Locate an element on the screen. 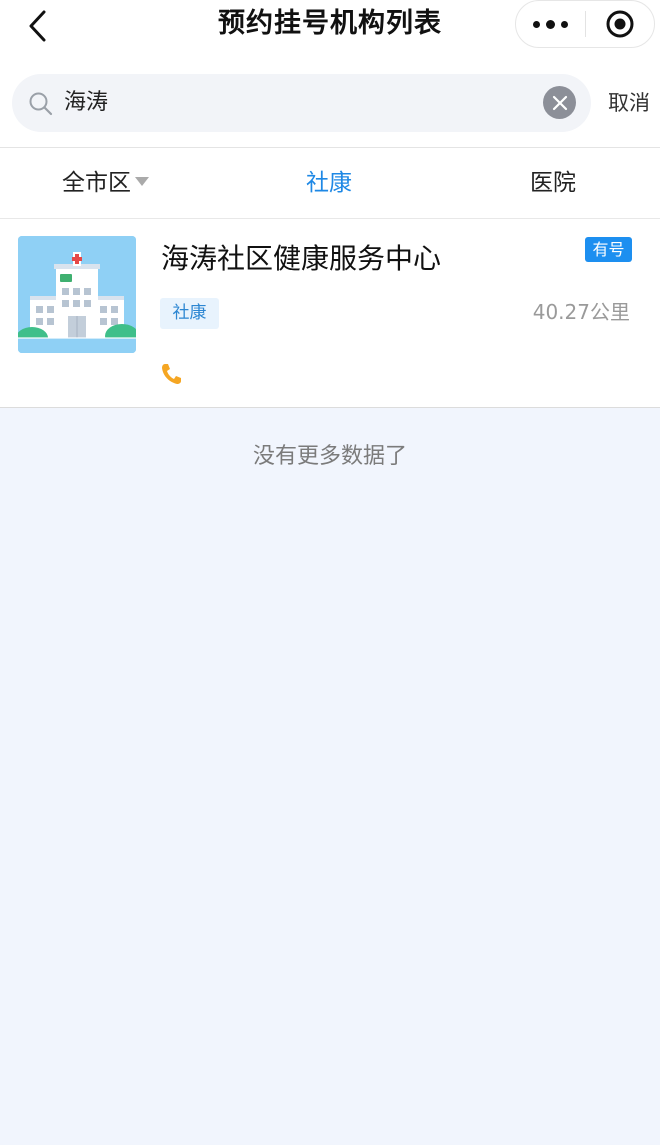  more-button is located at coordinates (550, 24).